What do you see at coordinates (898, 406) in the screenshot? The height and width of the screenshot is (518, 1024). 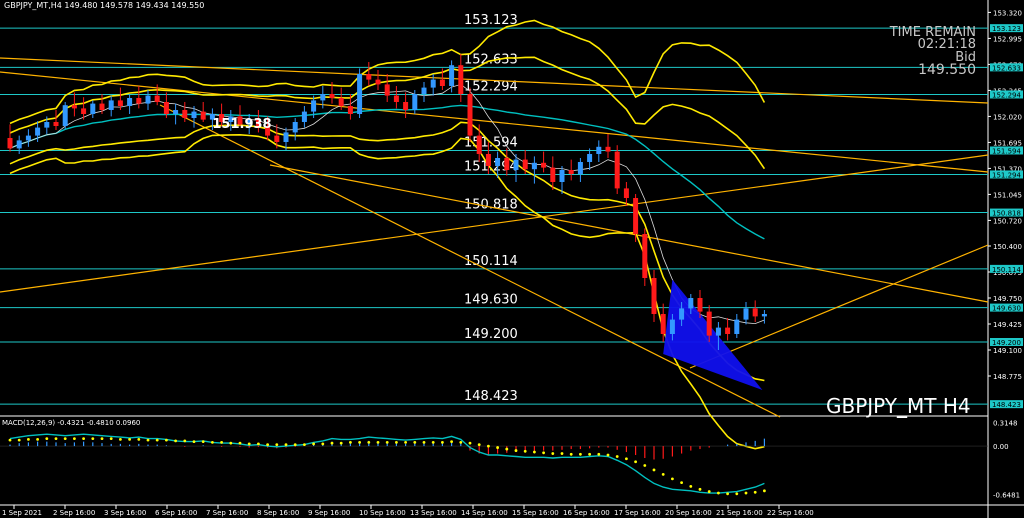 I see `symbol-label: GBPJPY_MT H4` at bounding box center [898, 406].